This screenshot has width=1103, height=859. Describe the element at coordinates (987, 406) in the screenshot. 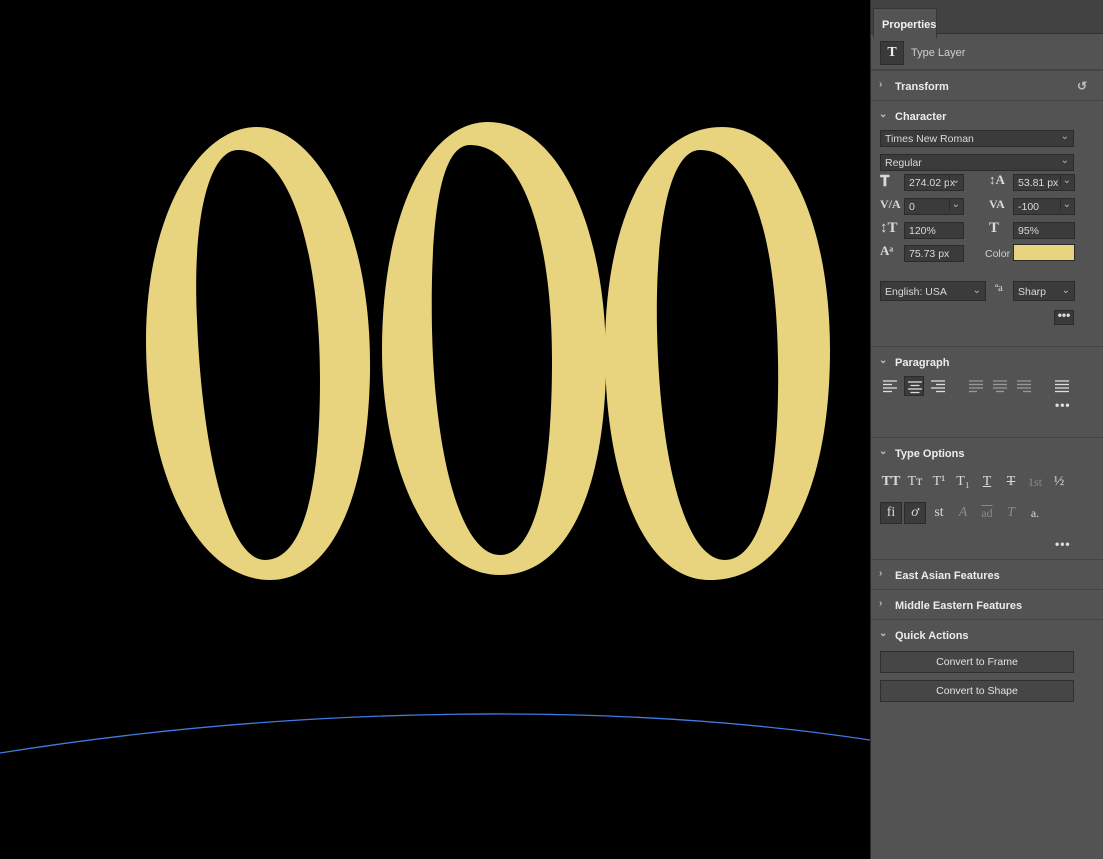

I see `paragraph-body: •••` at that location.